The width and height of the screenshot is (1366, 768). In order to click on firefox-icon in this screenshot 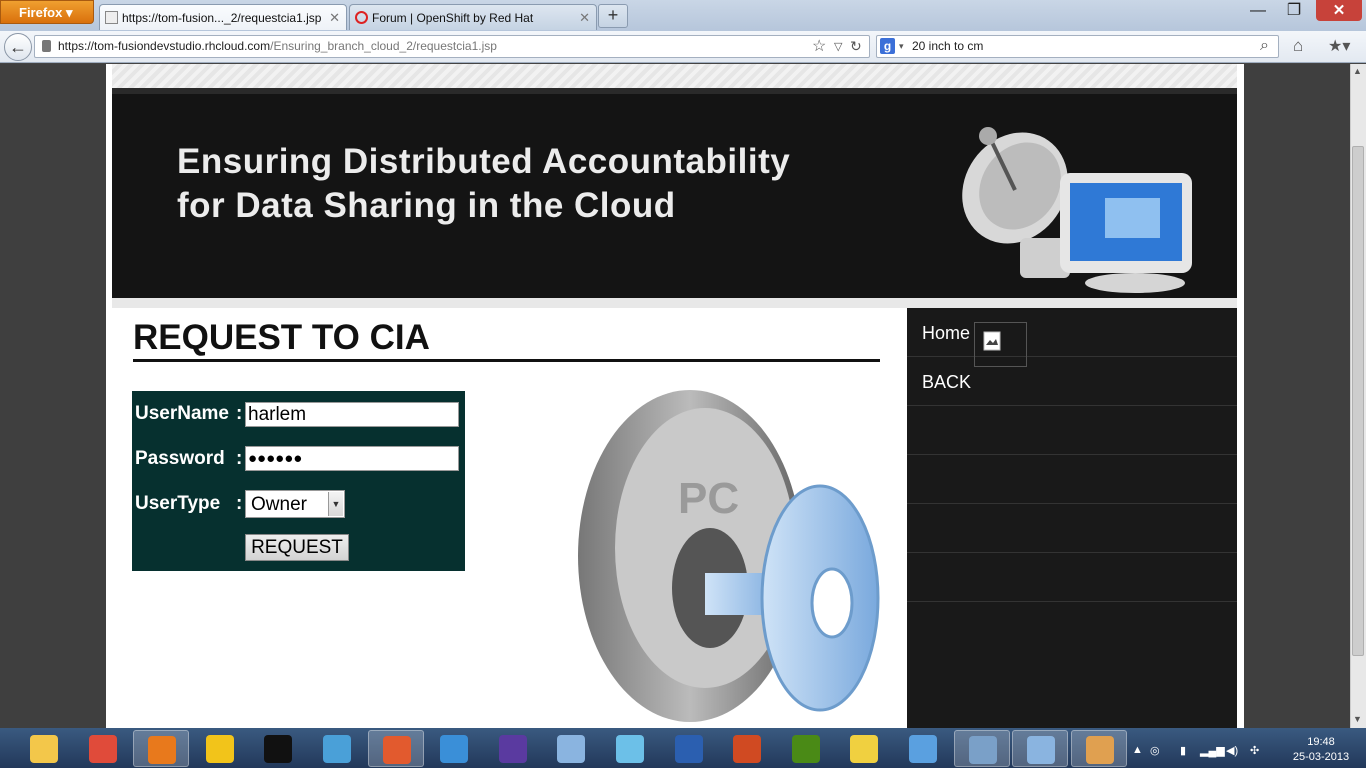, I will do `click(162, 750)`.